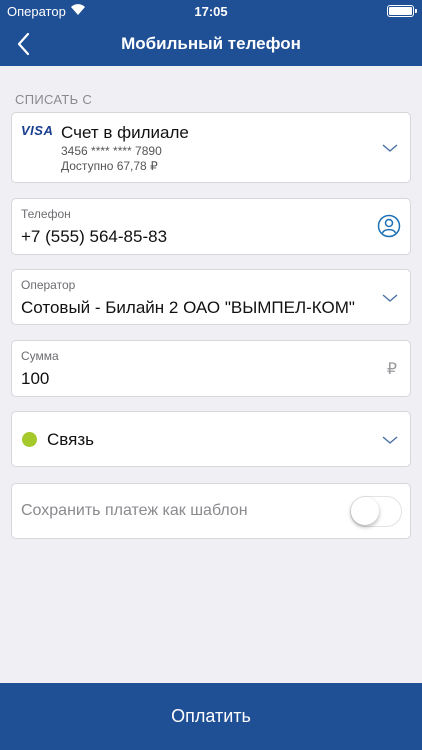 This screenshot has width=422, height=750. I want to click on account-number: 3456 **** **** 7890, so click(111, 151).